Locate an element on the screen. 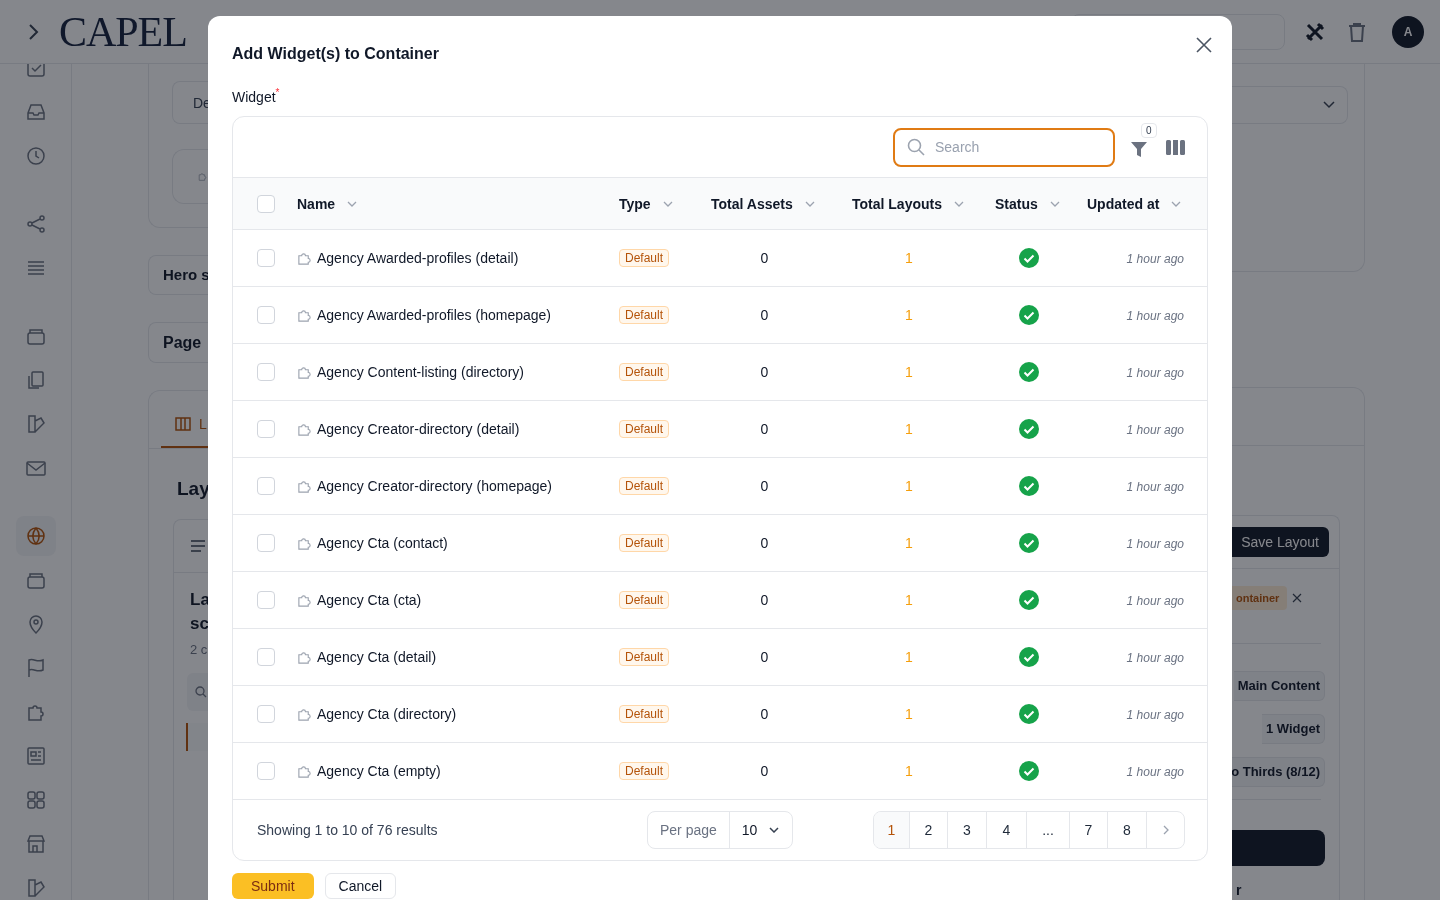 The image size is (1440, 900). search-icon is located at coordinates (916, 146).